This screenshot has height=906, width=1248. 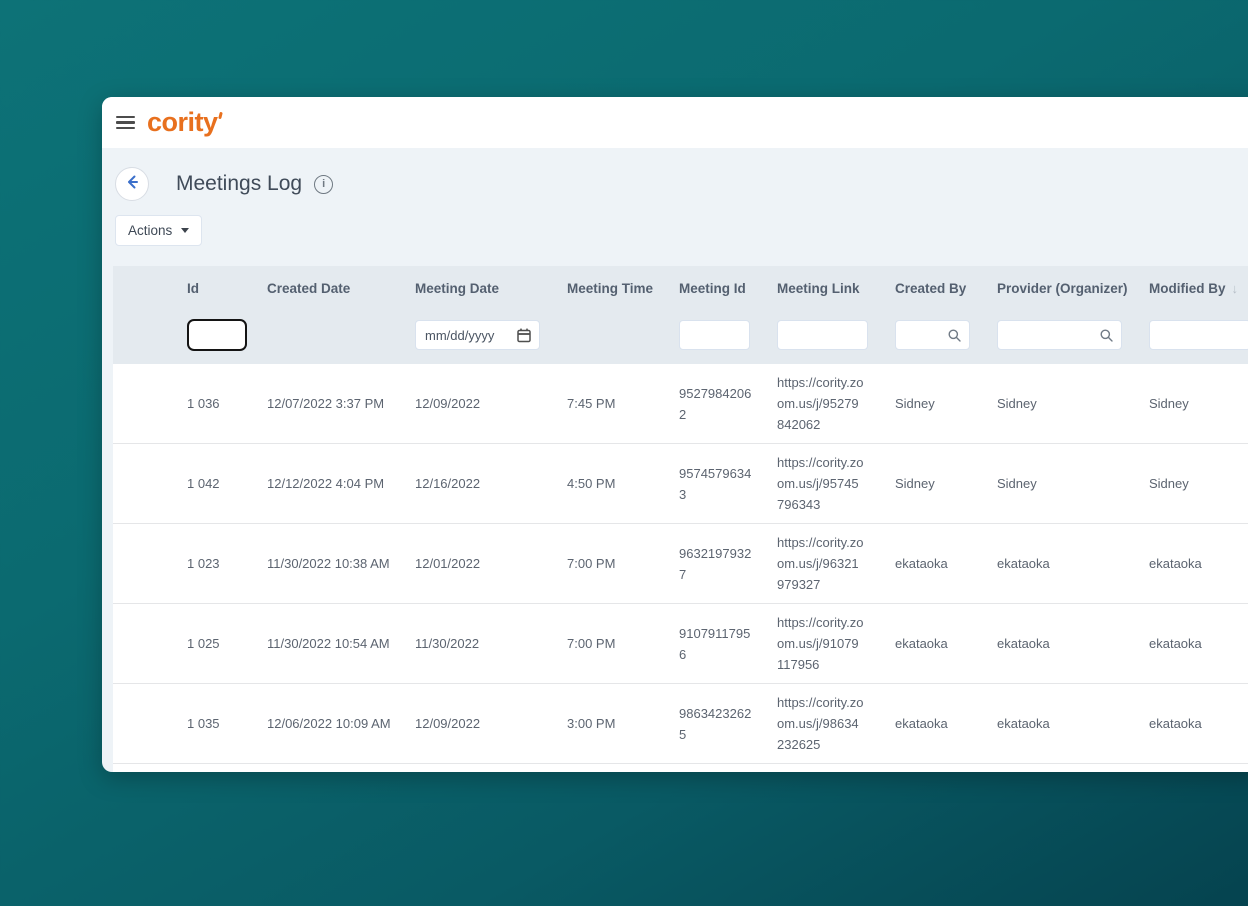 What do you see at coordinates (820, 768) in the screenshot?
I see `cell-meeting-link: https://cority.zo` at bounding box center [820, 768].